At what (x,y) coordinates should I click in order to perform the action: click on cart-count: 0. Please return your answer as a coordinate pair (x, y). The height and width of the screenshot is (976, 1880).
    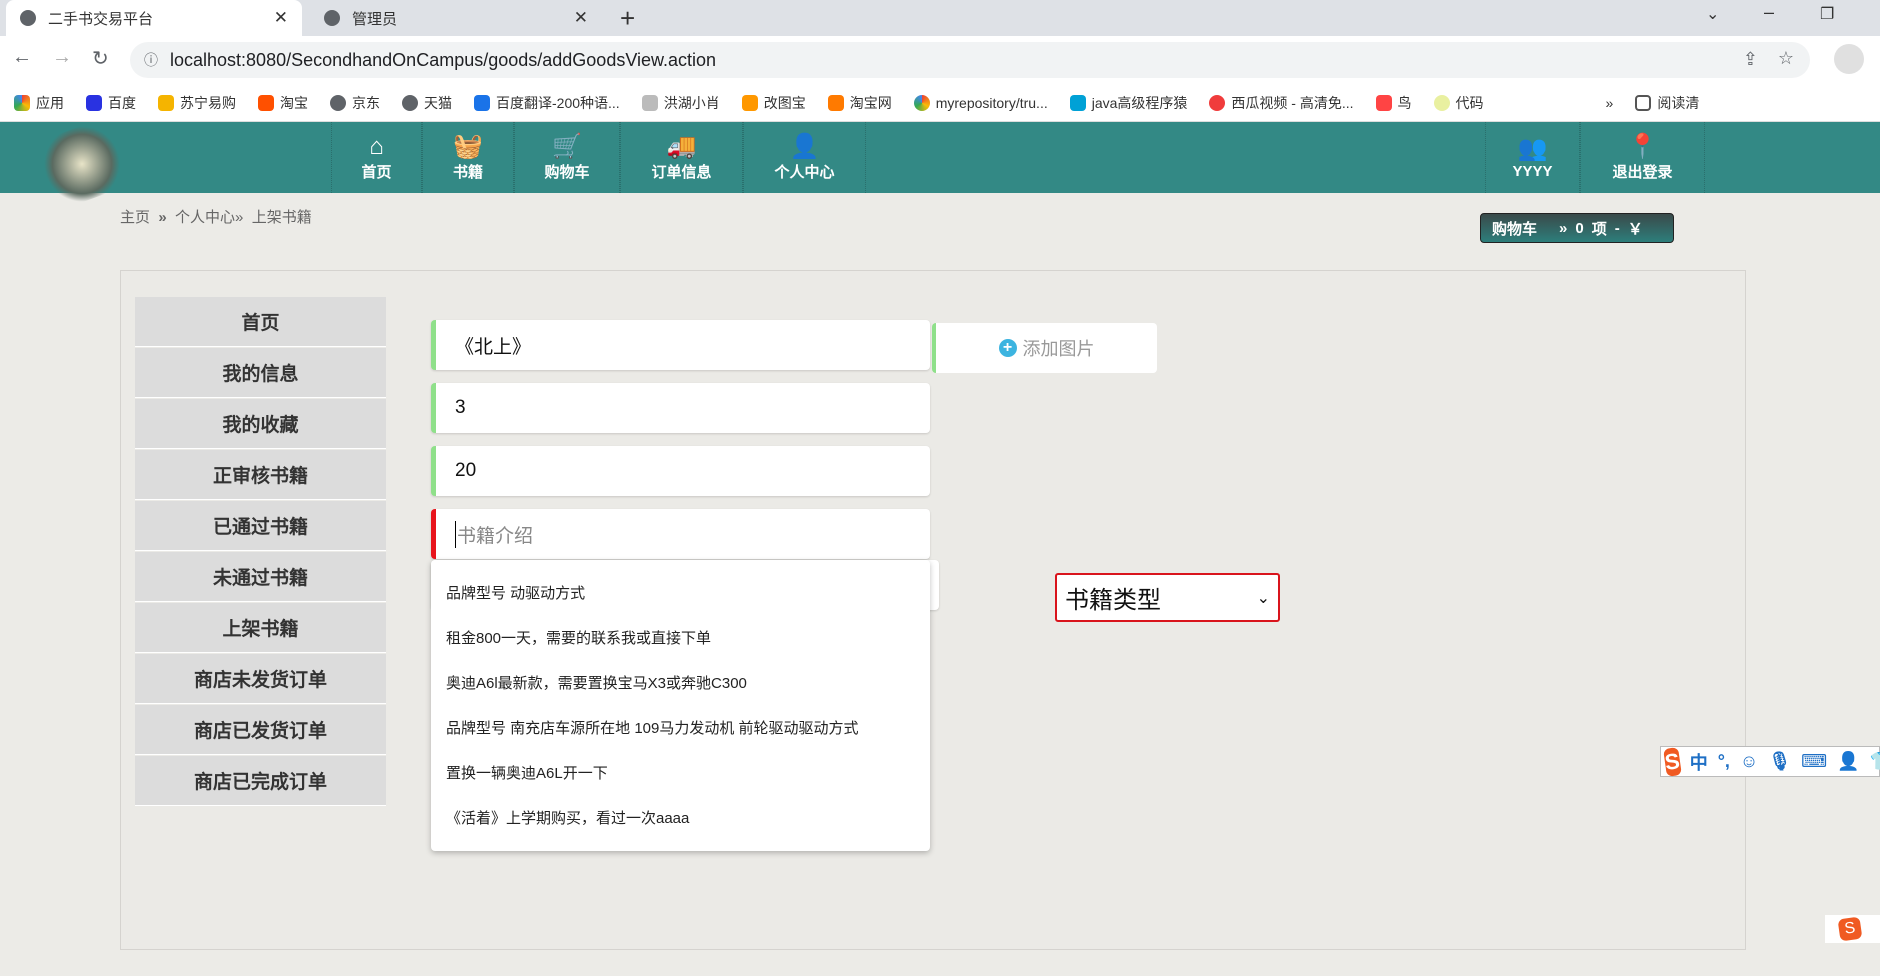
    Looking at the image, I should click on (1579, 228).